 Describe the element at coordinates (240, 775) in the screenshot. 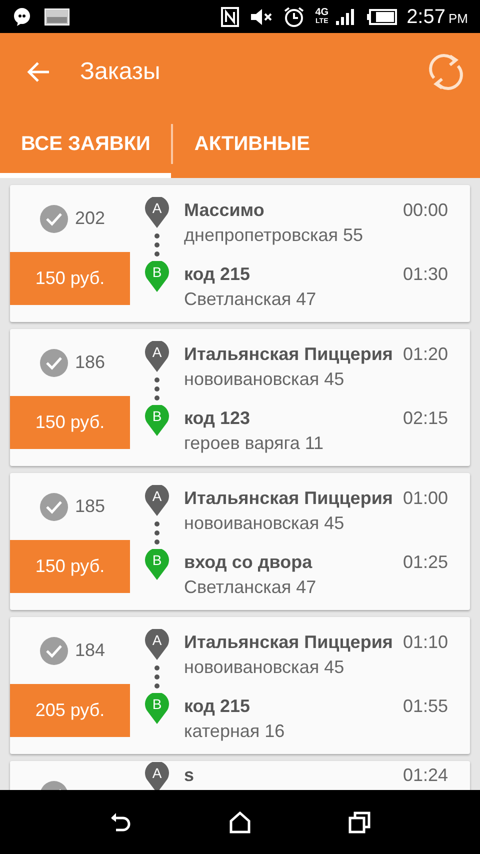

I see `order-card: A s 01:24` at that location.